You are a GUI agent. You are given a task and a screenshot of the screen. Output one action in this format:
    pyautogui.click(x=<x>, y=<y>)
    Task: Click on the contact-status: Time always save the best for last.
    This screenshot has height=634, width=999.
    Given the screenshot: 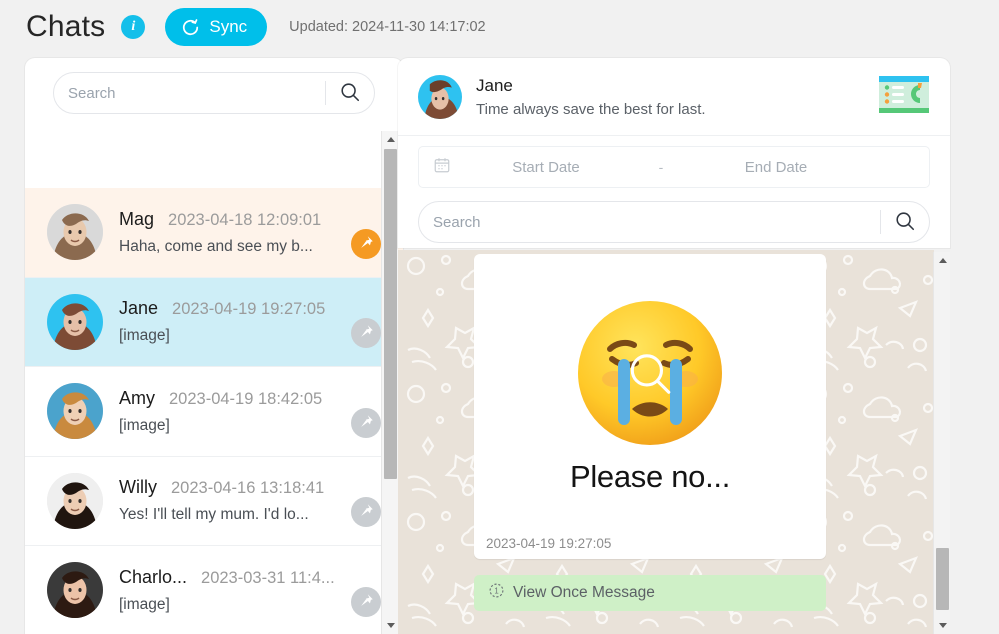 What is the action you would take?
    pyautogui.click(x=591, y=109)
    